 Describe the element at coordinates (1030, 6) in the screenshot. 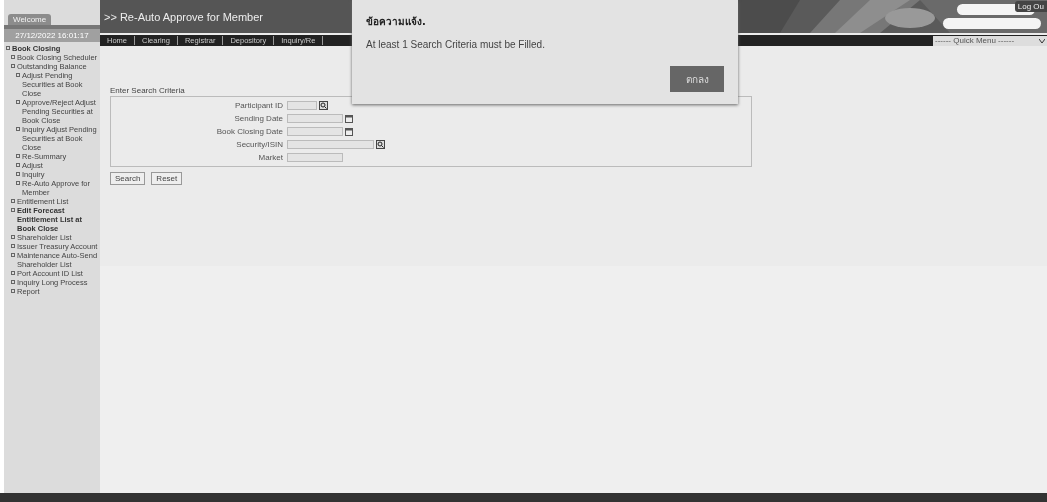

I see `logout-button: Log Ou` at that location.